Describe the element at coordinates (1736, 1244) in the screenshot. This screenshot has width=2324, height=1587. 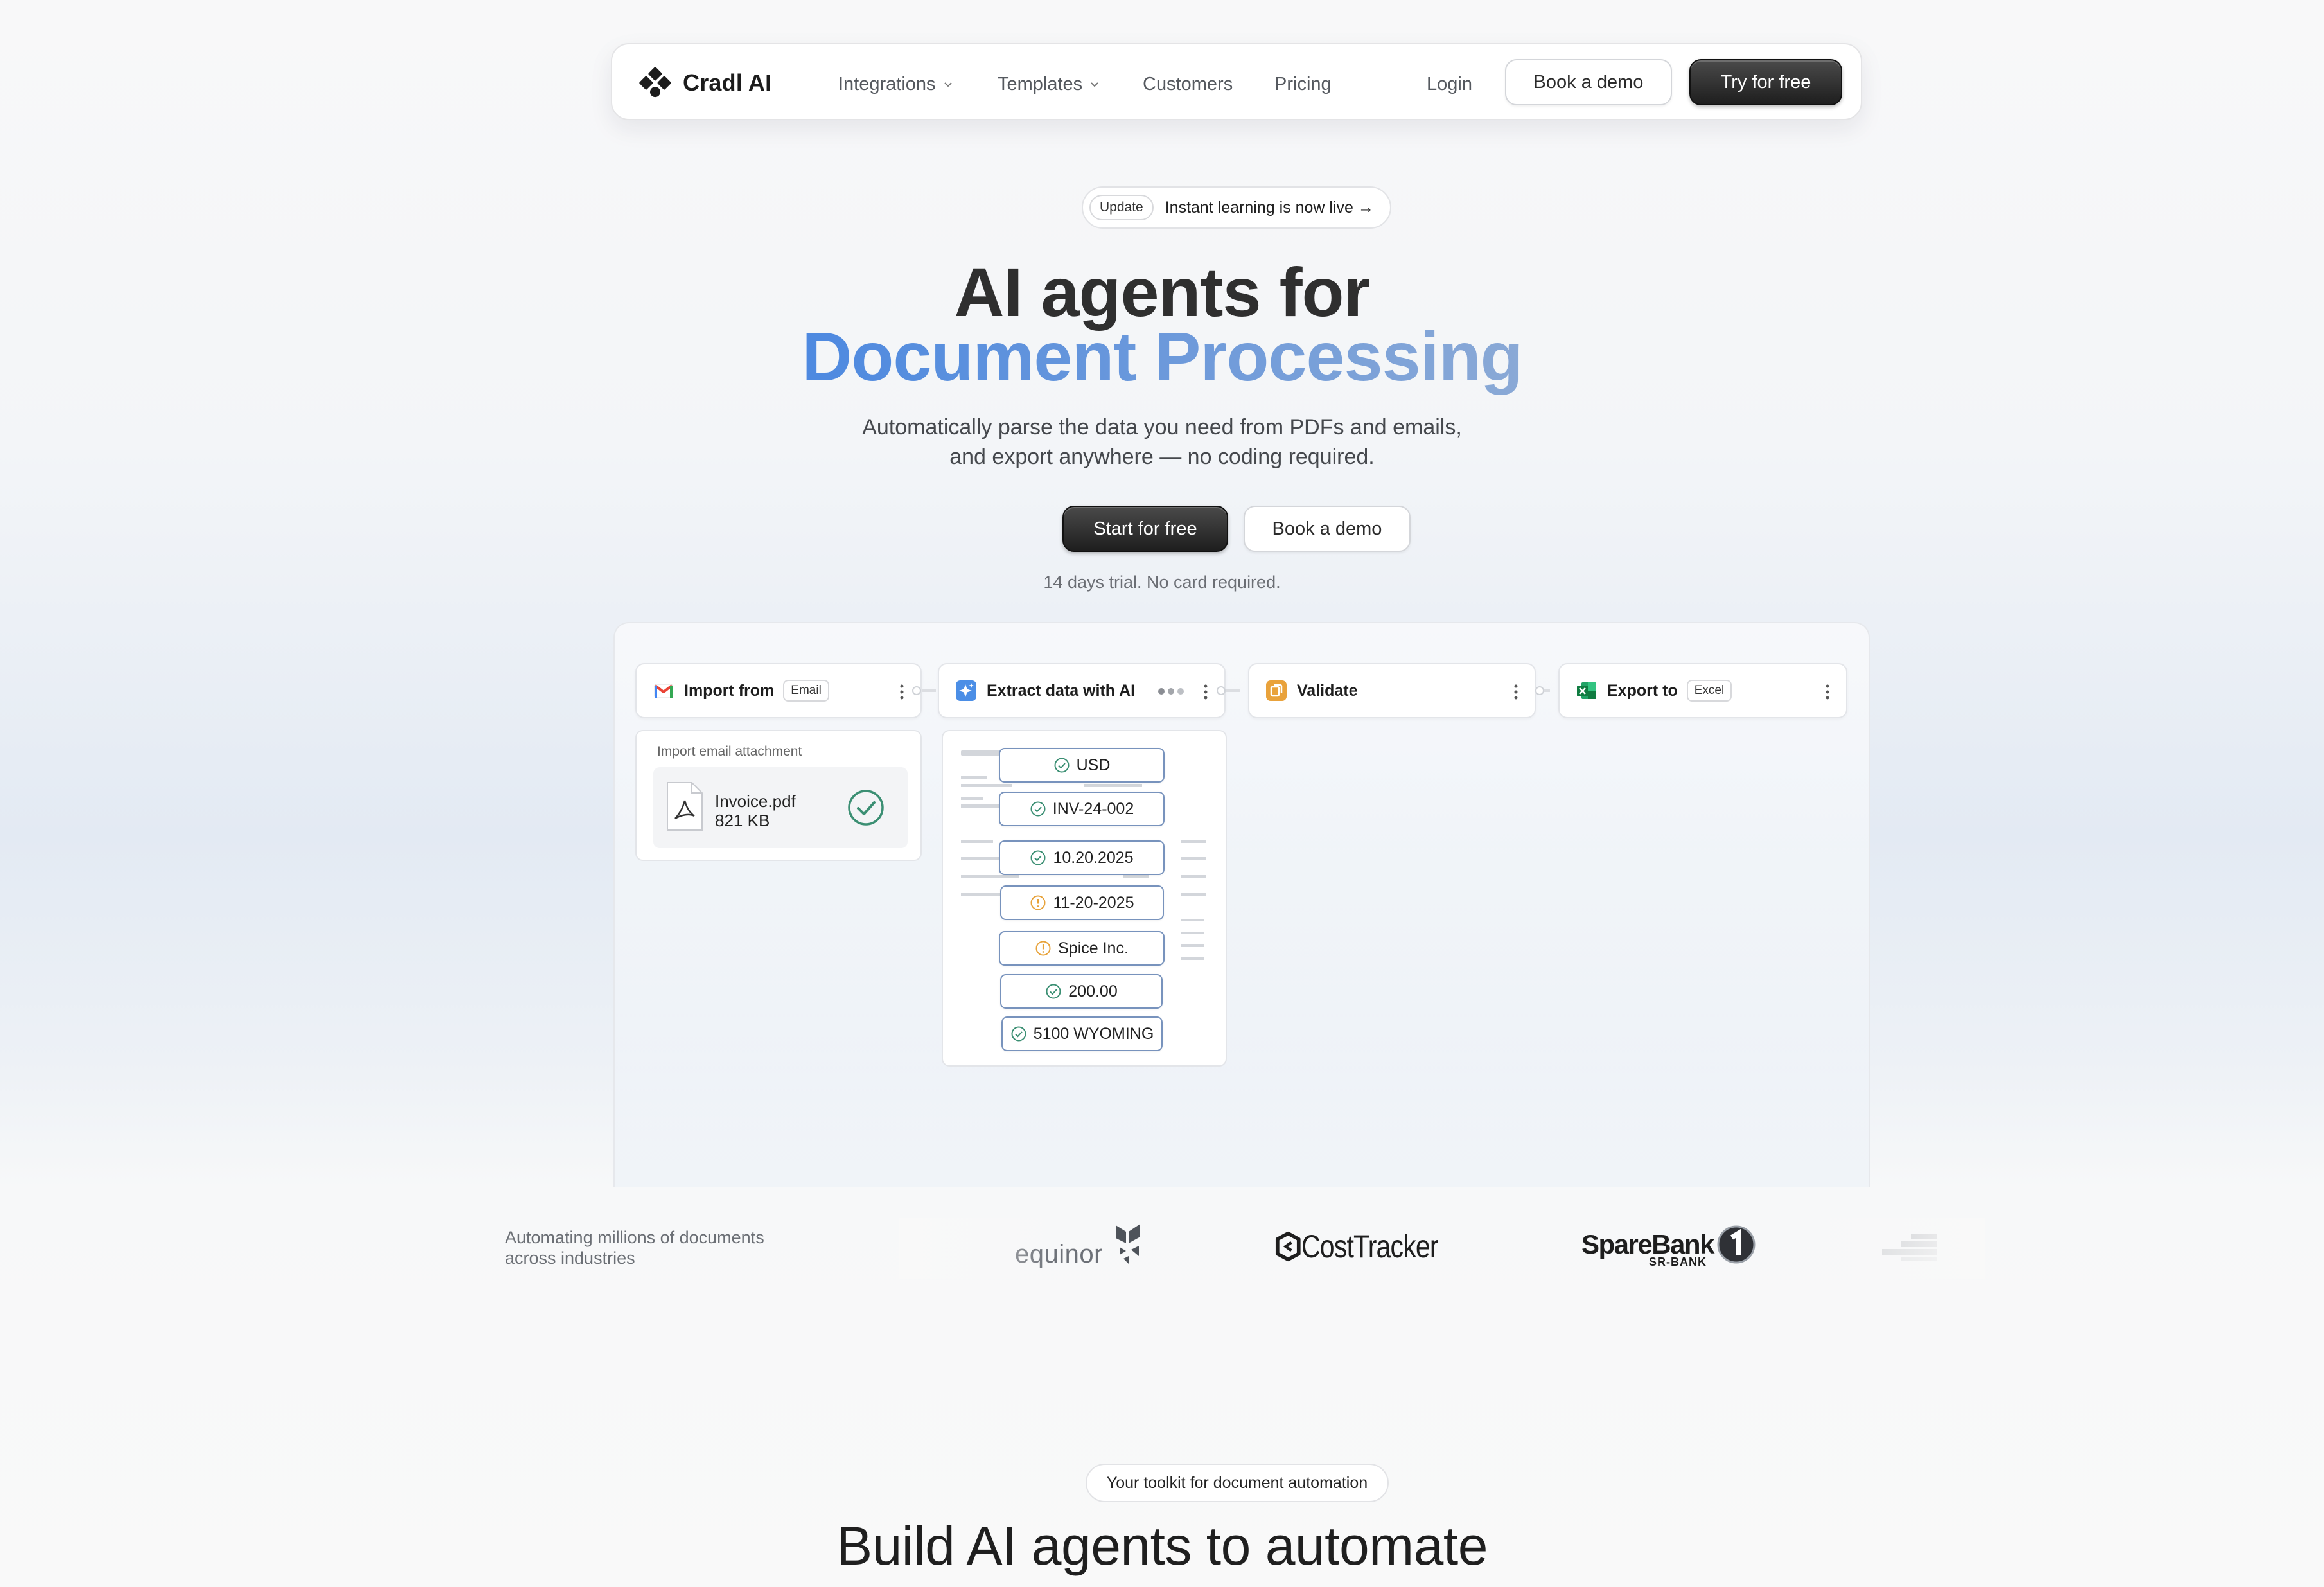
I see `sparebank-one-icon` at that location.